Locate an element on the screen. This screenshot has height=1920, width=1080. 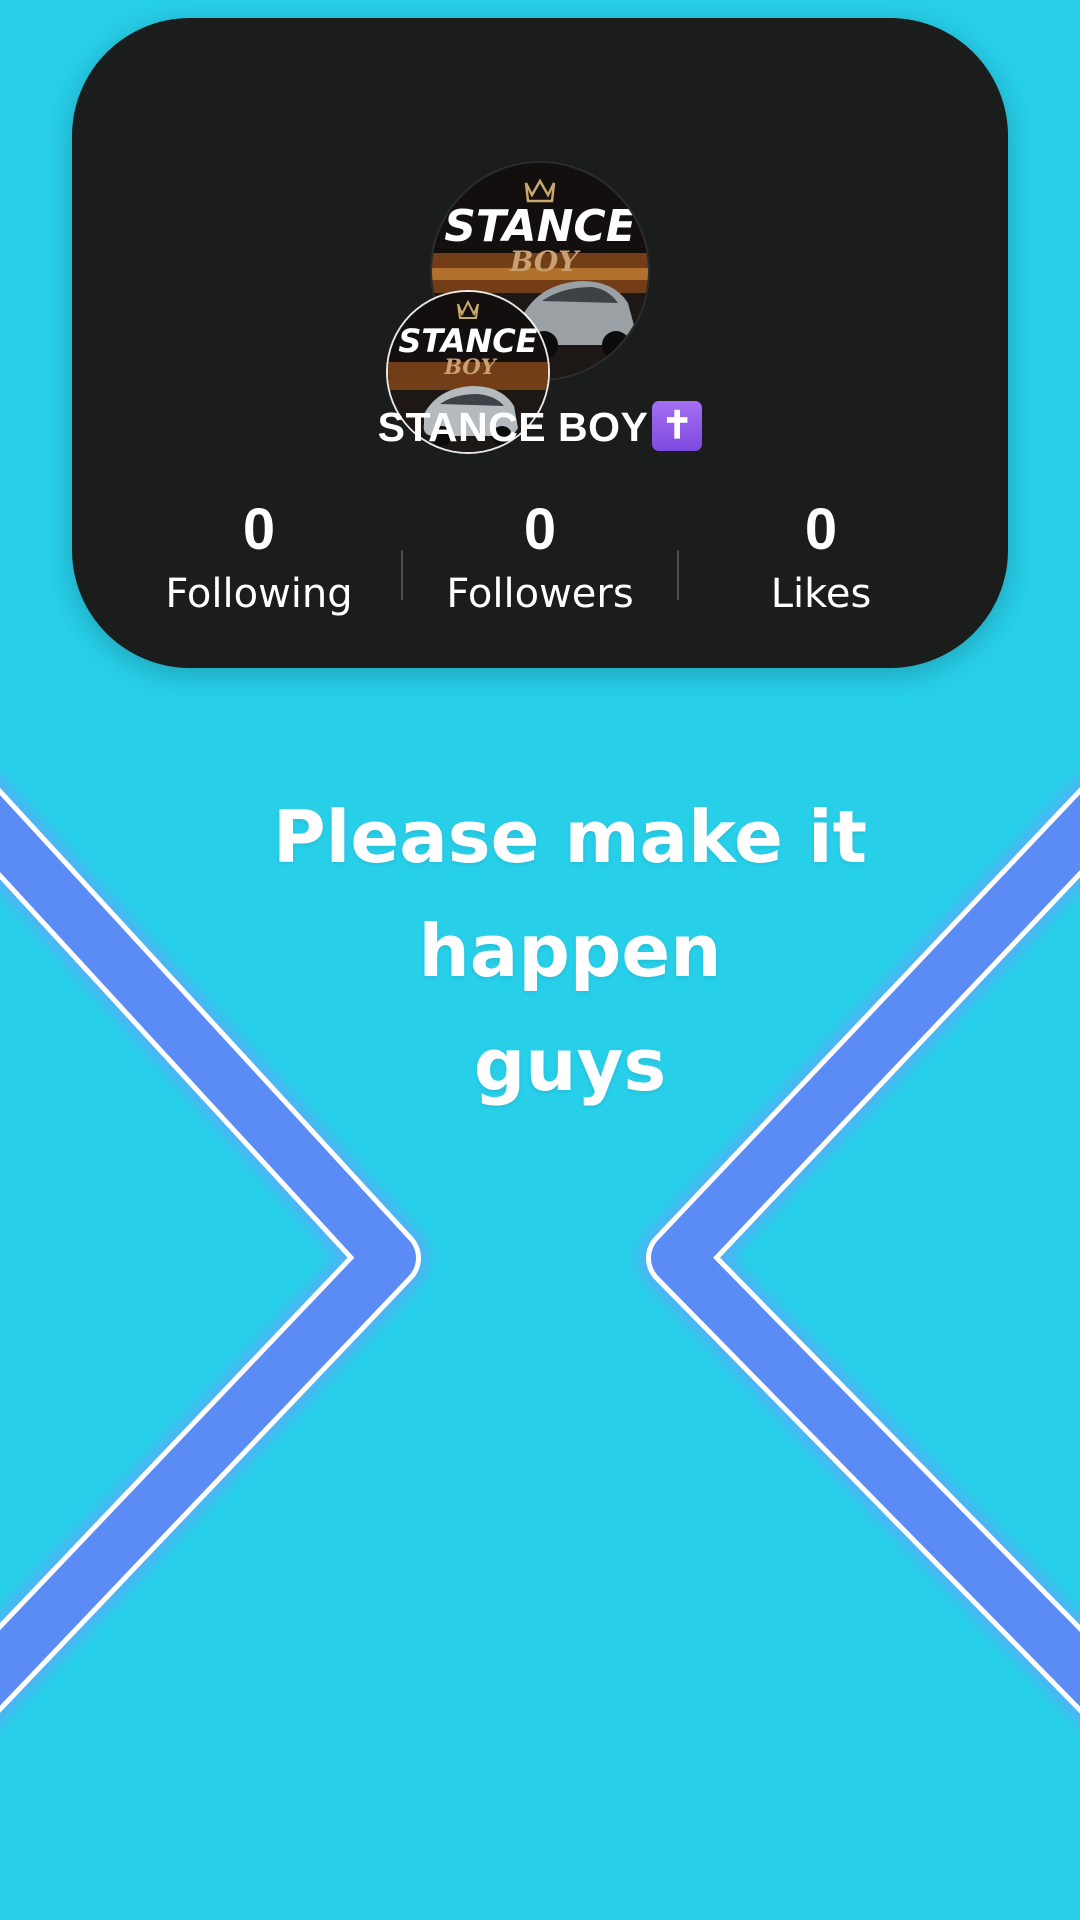
profile-username: STANCE BOY is located at coordinates (513, 427).